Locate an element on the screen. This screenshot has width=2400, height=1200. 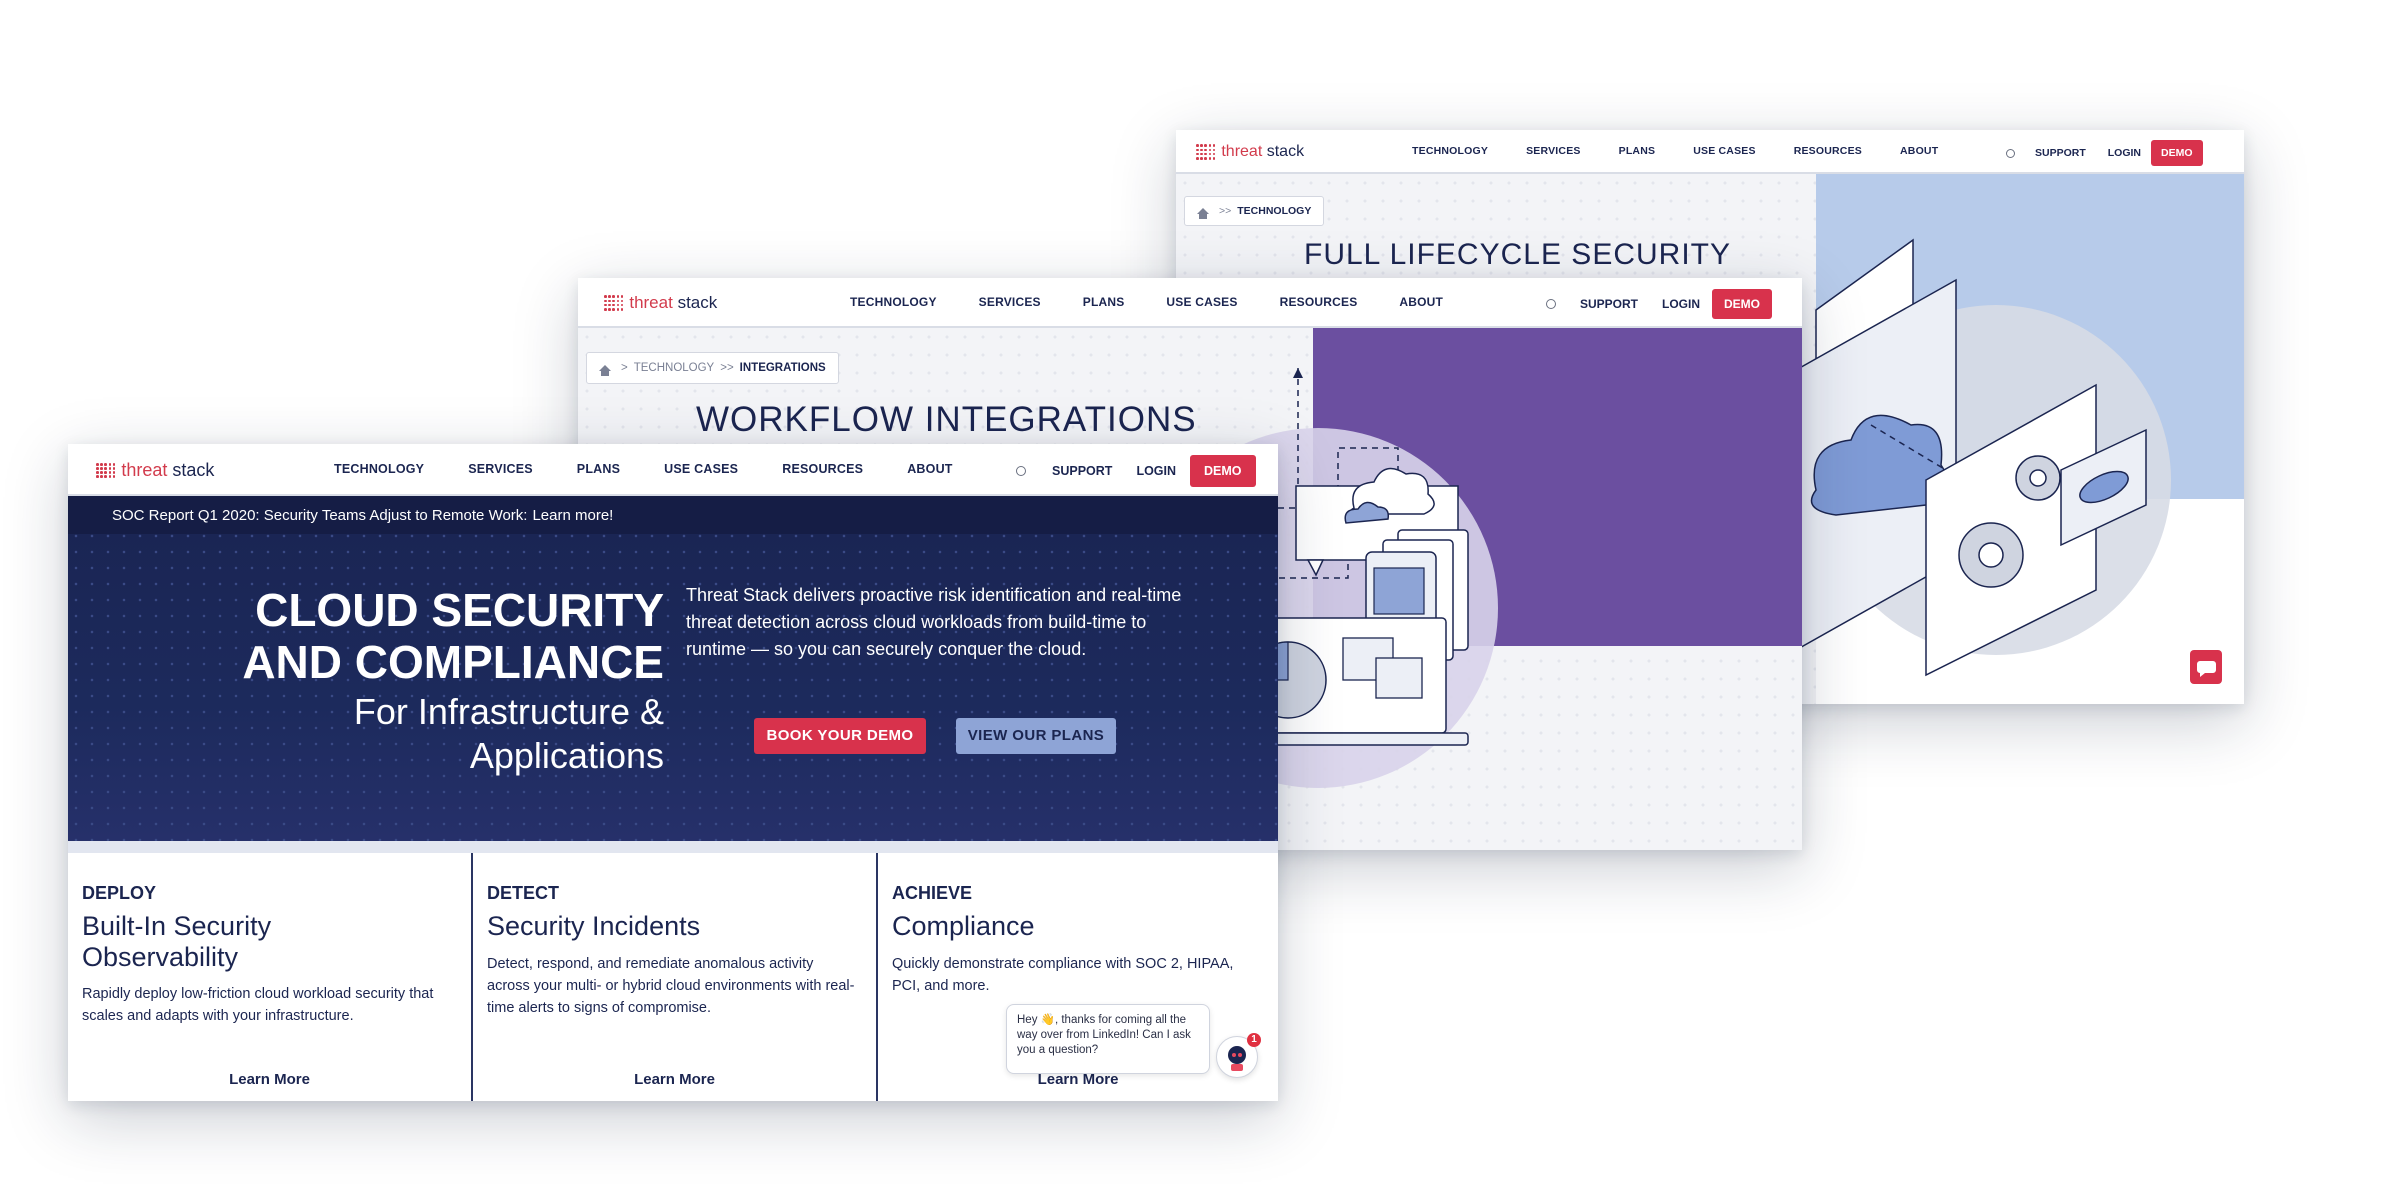
hero-title-line-2: AND COMPLIANCE is located at coordinates (453, 662).